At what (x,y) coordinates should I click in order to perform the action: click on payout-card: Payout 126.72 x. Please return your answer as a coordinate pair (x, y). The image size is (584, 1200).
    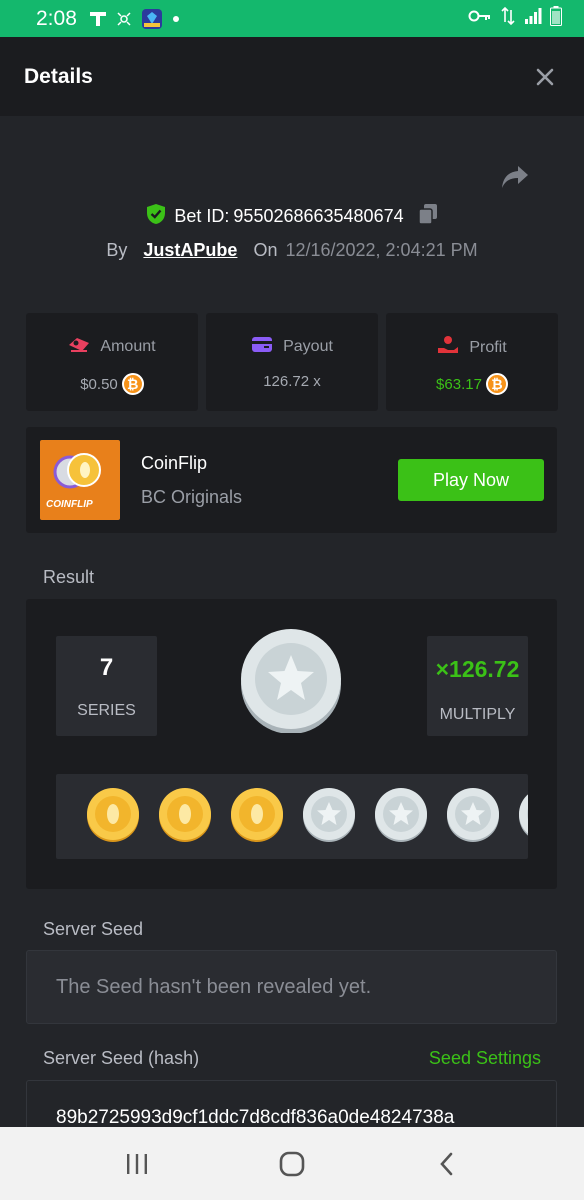
    Looking at the image, I should click on (292, 362).